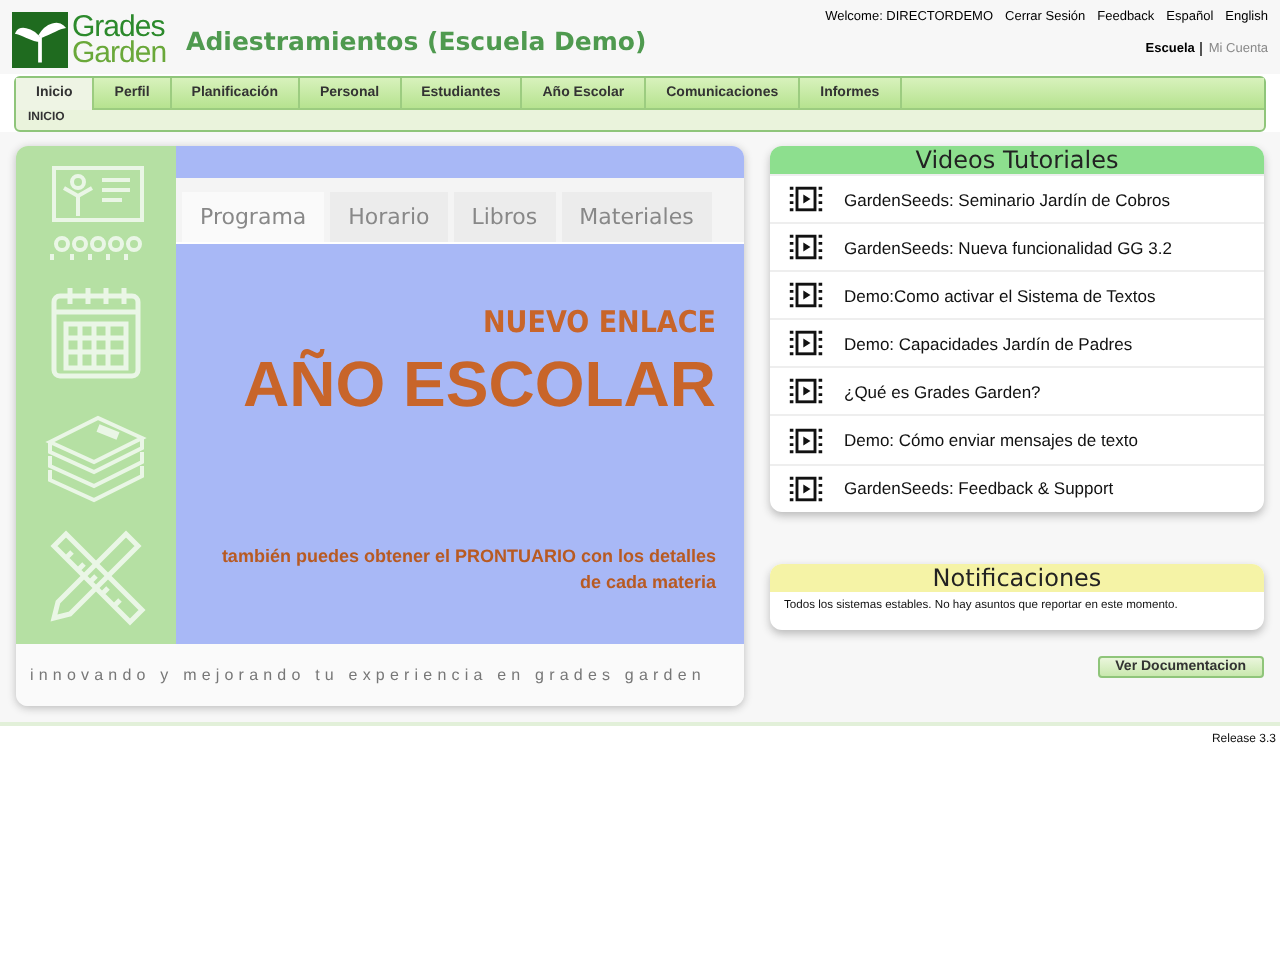 The image size is (1280, 960). I want to click on video-link: GardenSeeds: Nueva funcionalidad GG 3.2, so click(1017, 246).